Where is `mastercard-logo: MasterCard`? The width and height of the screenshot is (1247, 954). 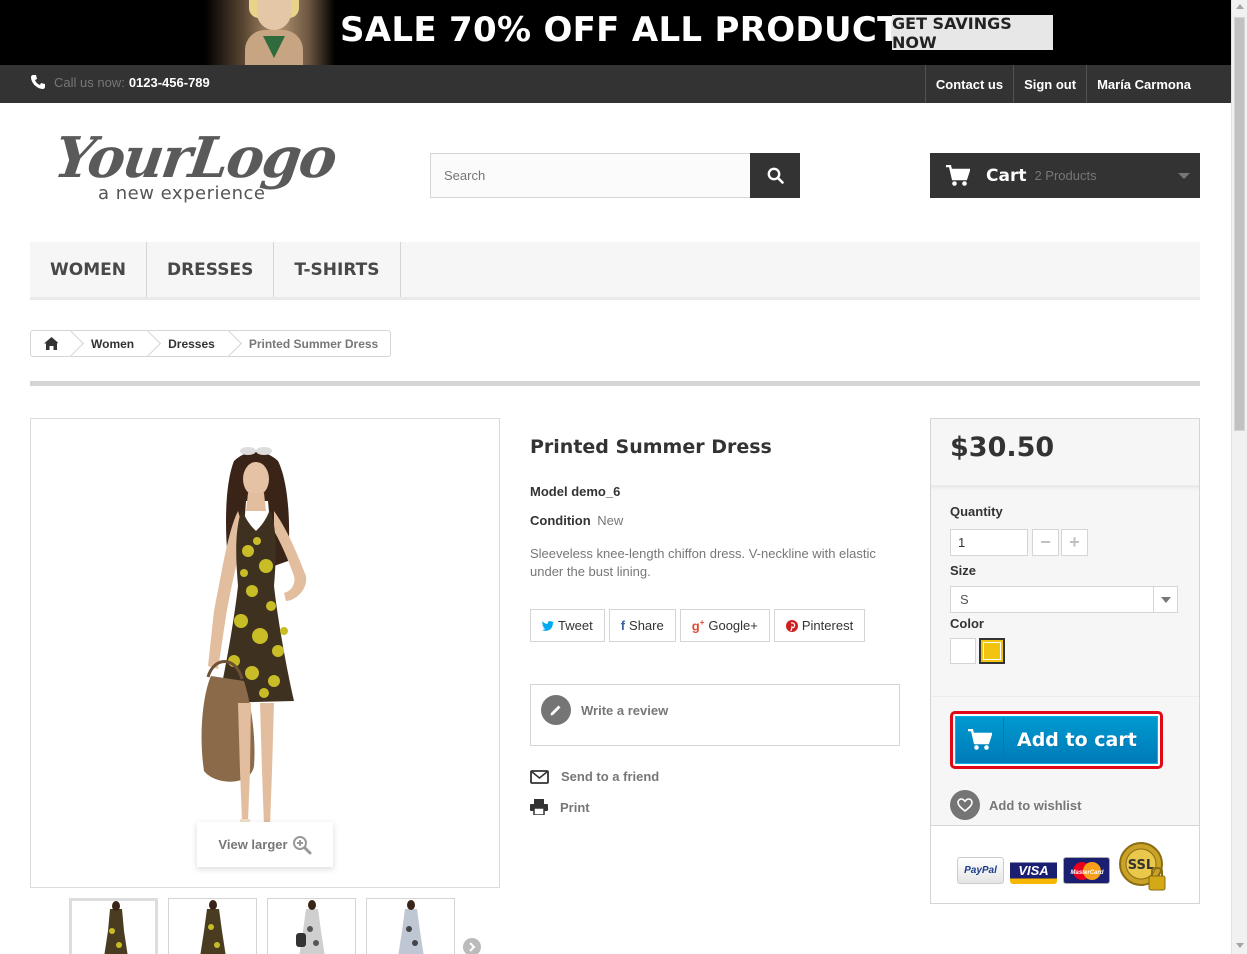 mastercard-logo: MasterCard is located at coordinates (1086, 870).